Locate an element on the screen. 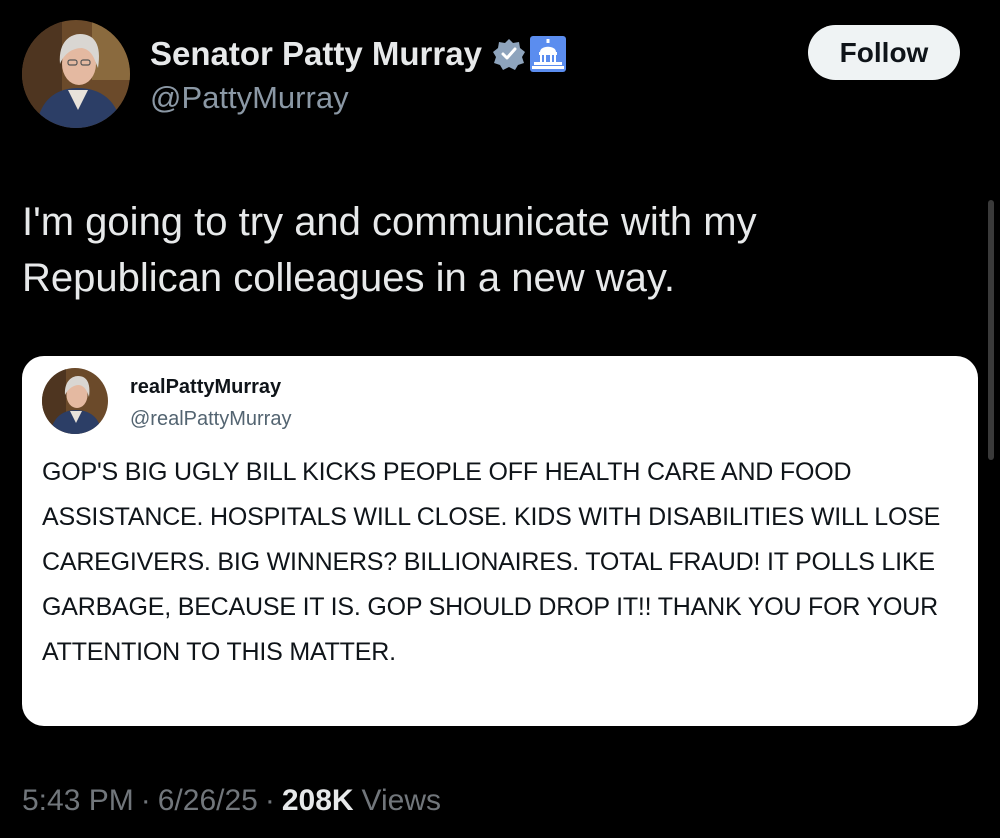 This screenshot has width=1000, height=838. author-handle: @PattyMurray is located at coordinates (249, 98).